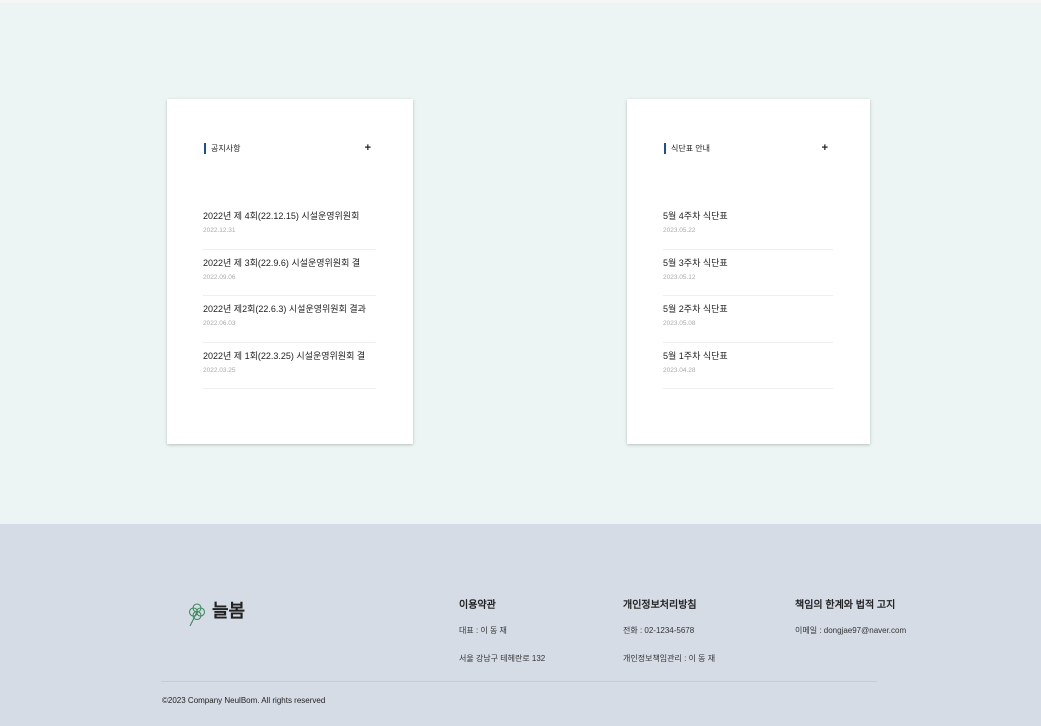  What do you see at coordinates (679, 370) in the screenshot?
I see `meal-menu-item-date: 2023.04.28` at bounding box center [679, 370].